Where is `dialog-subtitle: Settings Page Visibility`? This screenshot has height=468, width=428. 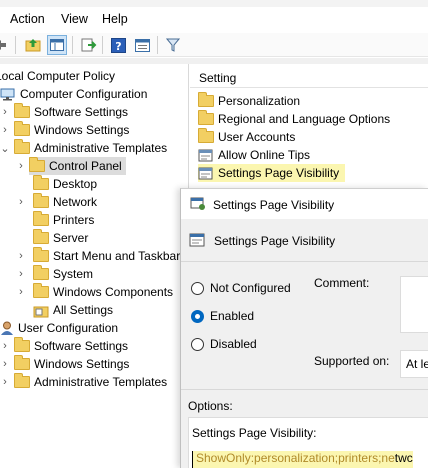 dialog-subtitle: Settings Page Visibility is located at coordinates (275, 240).